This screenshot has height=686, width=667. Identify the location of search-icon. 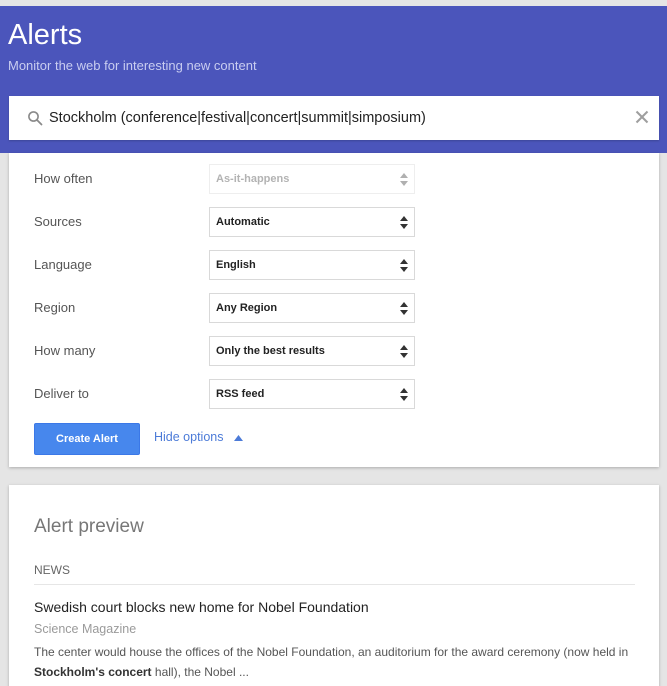
(35, 118).